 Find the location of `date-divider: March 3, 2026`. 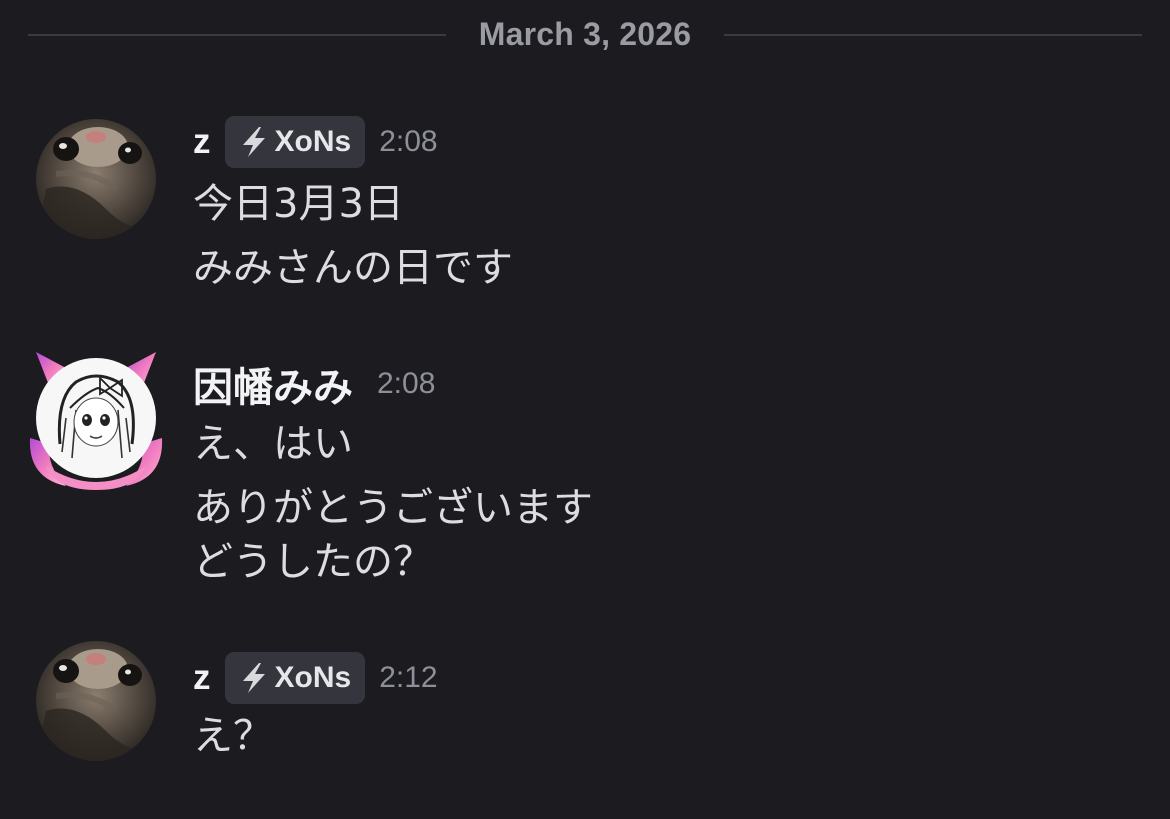

date-divider: March 3, 2026 is located at coordinates (585, 35).